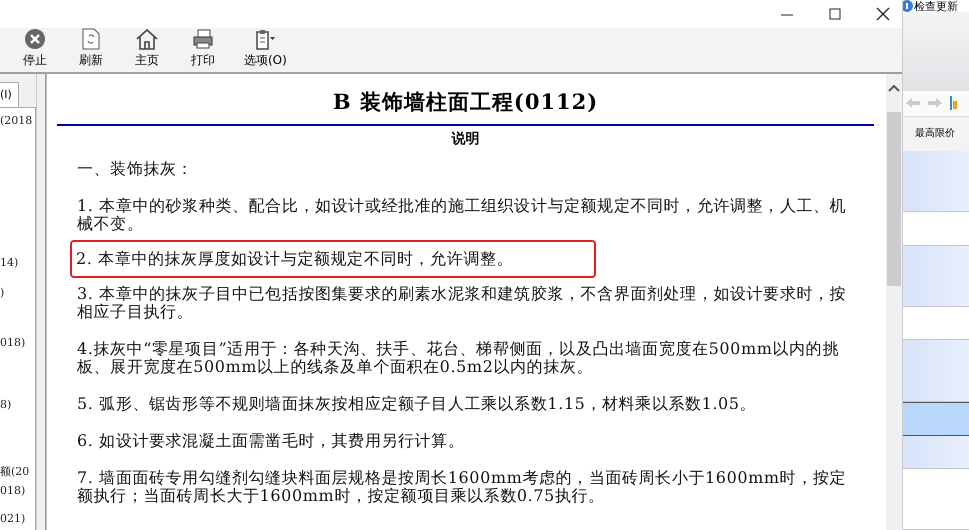  I want to click on chevron-up-icon, so click(894, 88).